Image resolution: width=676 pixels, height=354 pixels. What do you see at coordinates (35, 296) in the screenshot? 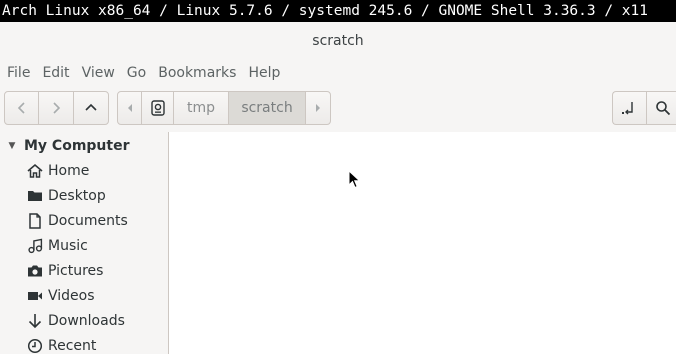
I see `video-icon` at bounding box center [35, 296].